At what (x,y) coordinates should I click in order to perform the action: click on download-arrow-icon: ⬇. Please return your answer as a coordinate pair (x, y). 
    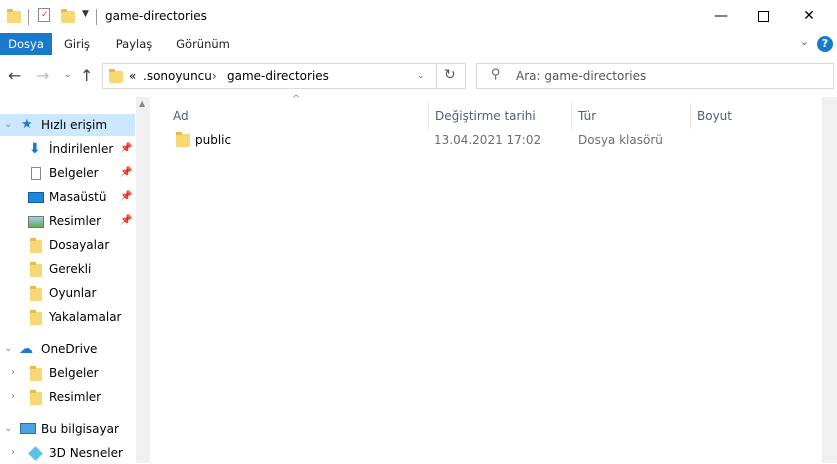
    Looking at the image, I should click on (35, 149).